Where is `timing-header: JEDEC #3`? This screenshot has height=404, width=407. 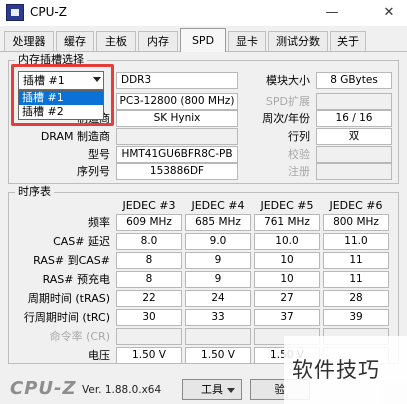 timing-header: JEDEC #3 is located at coordinates (149, 205).